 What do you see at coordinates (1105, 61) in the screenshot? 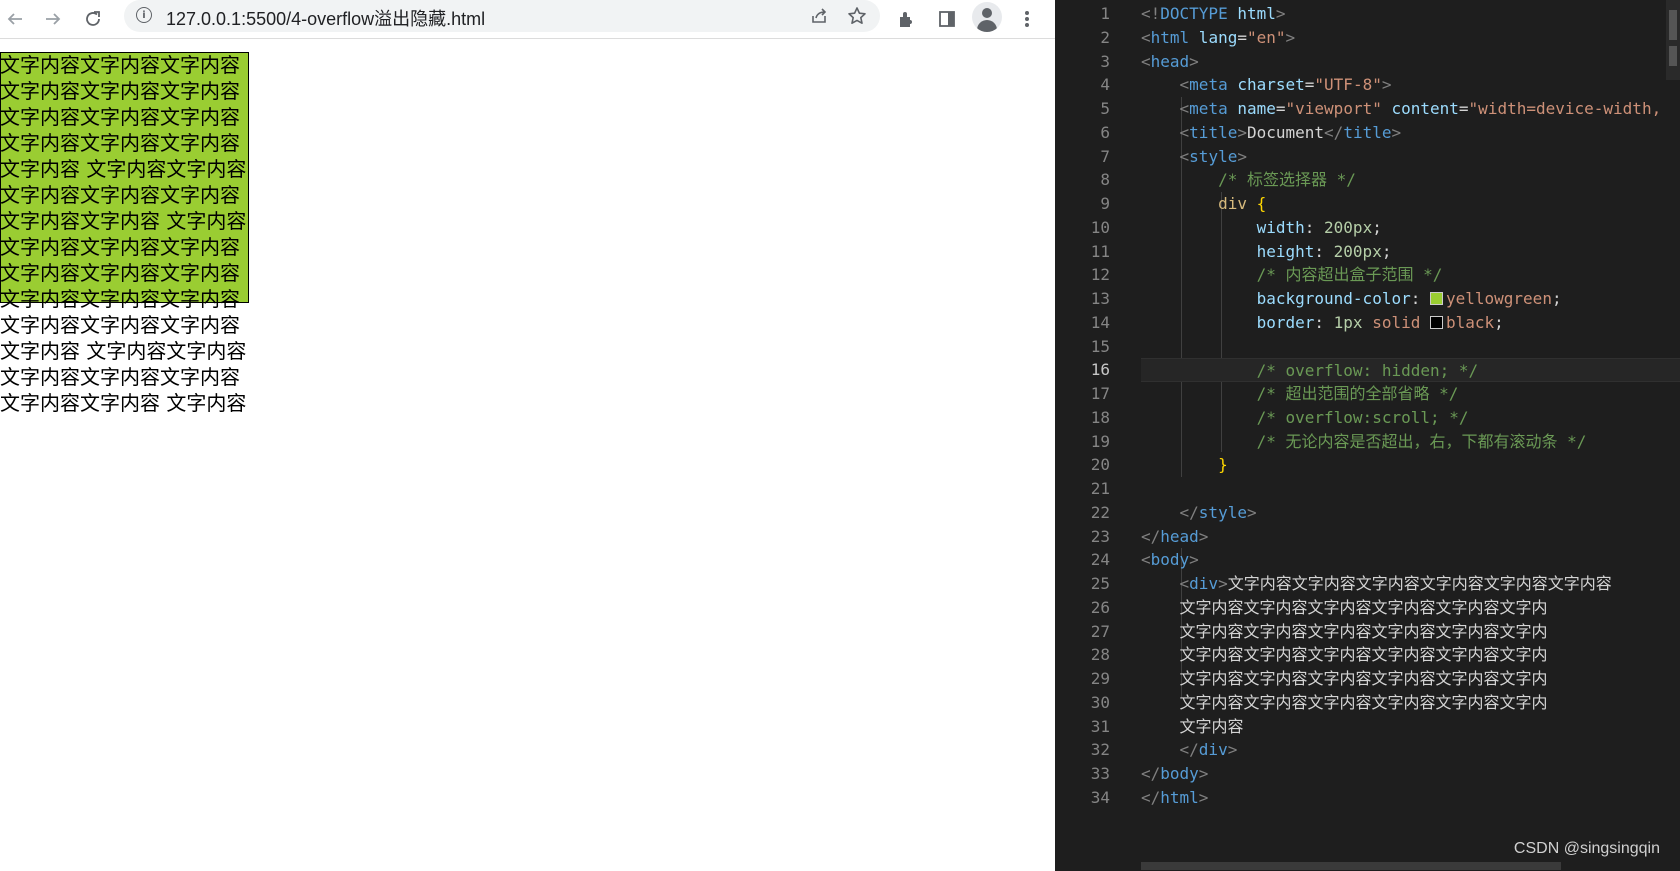
I see `line-number: 3` at bounding box center [1105, 61].